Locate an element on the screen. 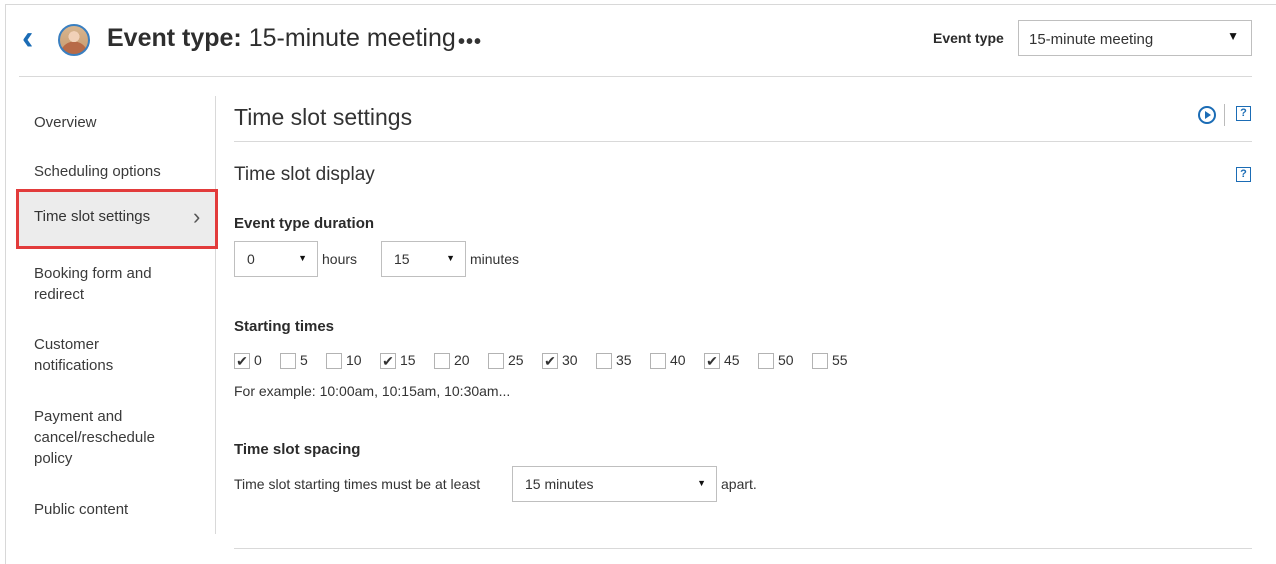 The width and height of the screenshot is (1276, 564). play-circle-icon is located at coordinates (1207, 115).